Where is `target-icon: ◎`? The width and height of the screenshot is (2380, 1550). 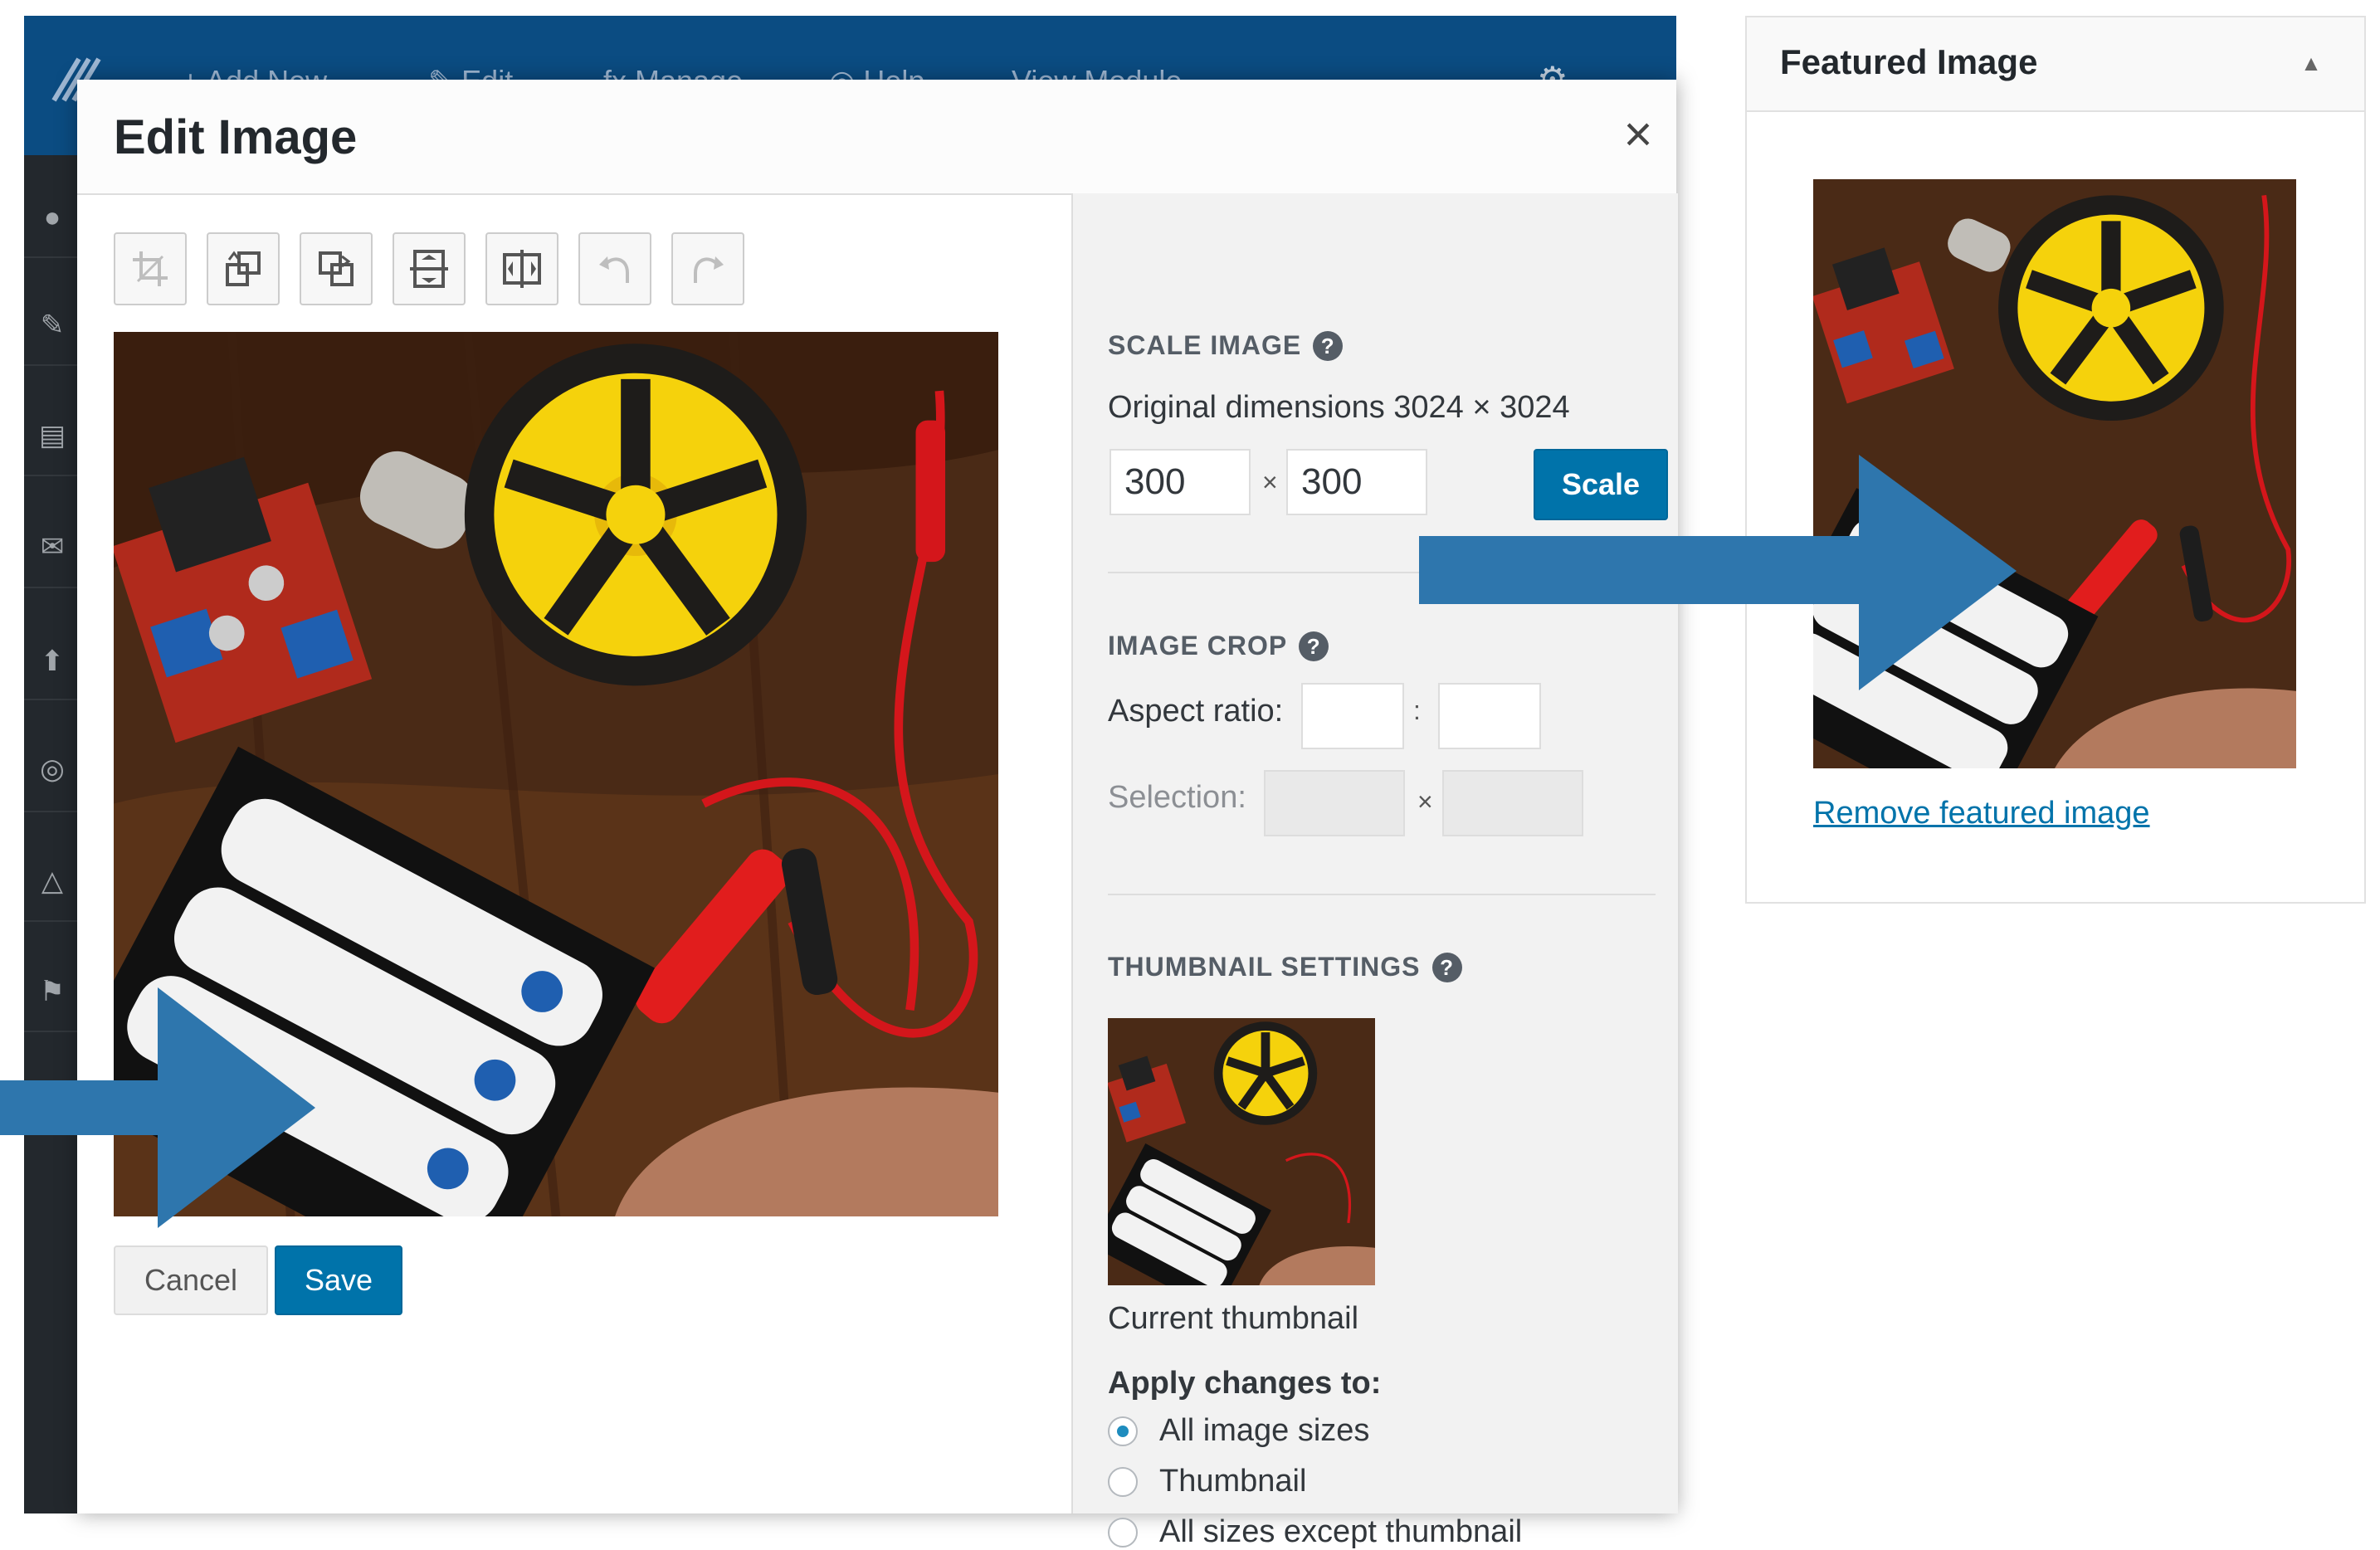
target-icon: ◎ is located at coordinates (52, 769).